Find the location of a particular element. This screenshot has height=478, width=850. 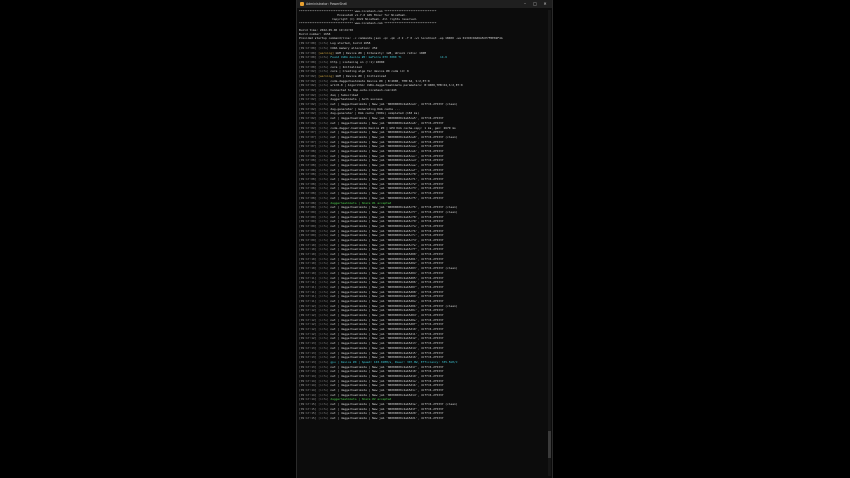

log-timestamp: [09:17:15] is located at coordinates (308, 413).